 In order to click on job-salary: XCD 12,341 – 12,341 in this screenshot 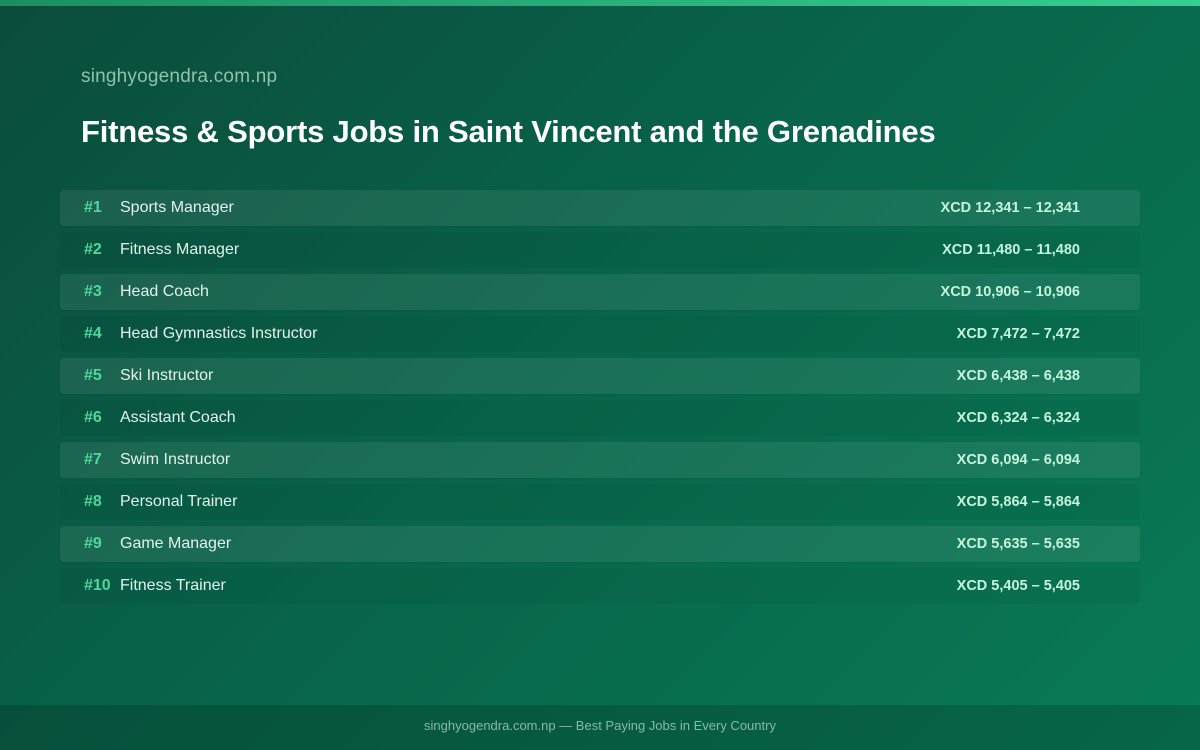, I will do `click(1010, 208)`.